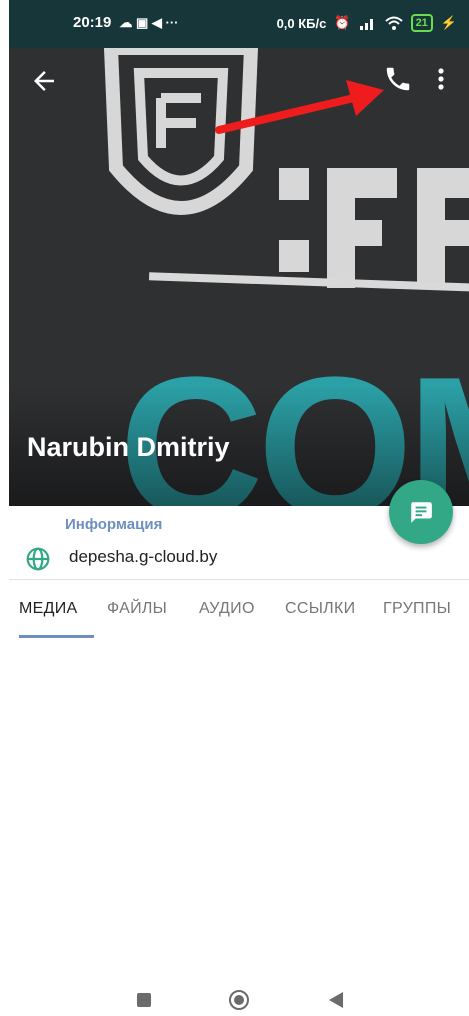 The image size is (469, 1016). Describe the element at coordinates (239, 24) in the screenshot. I see `status-bar: 20:19 ☁ ▣ ◀ ··· 0,0 КБ/с ⏰ 21 ⚡` at that location.